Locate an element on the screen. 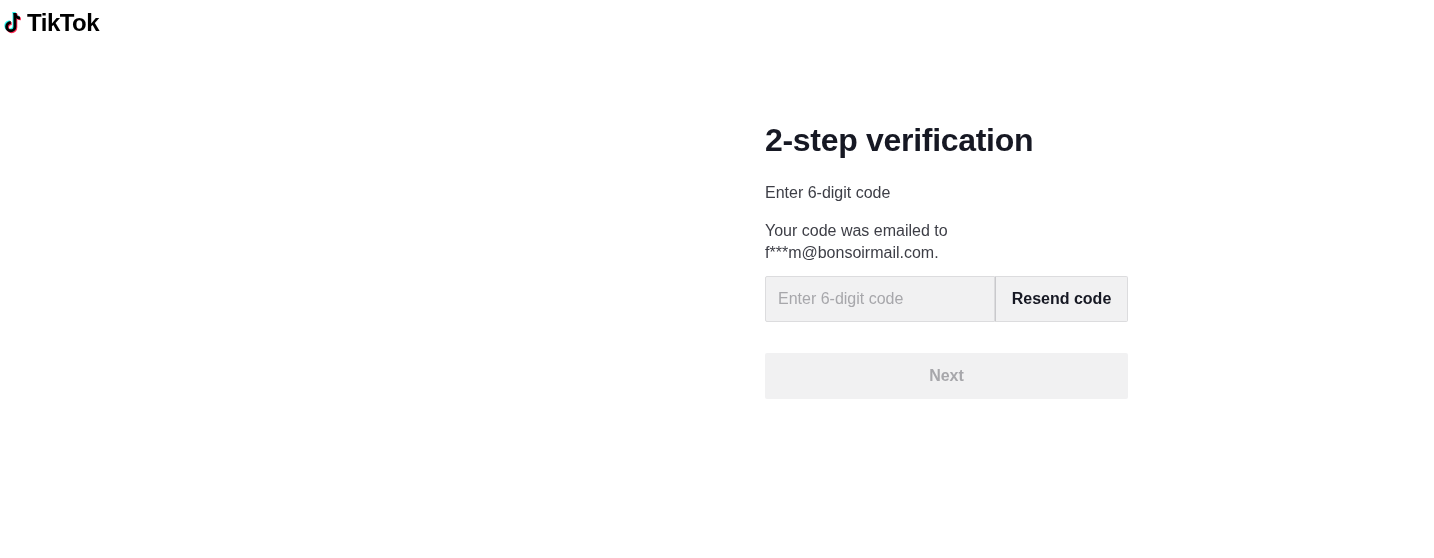 This screenshot has width=1434, height=558. logo-wordmark: TikTok is located at coordinates (63, 23).